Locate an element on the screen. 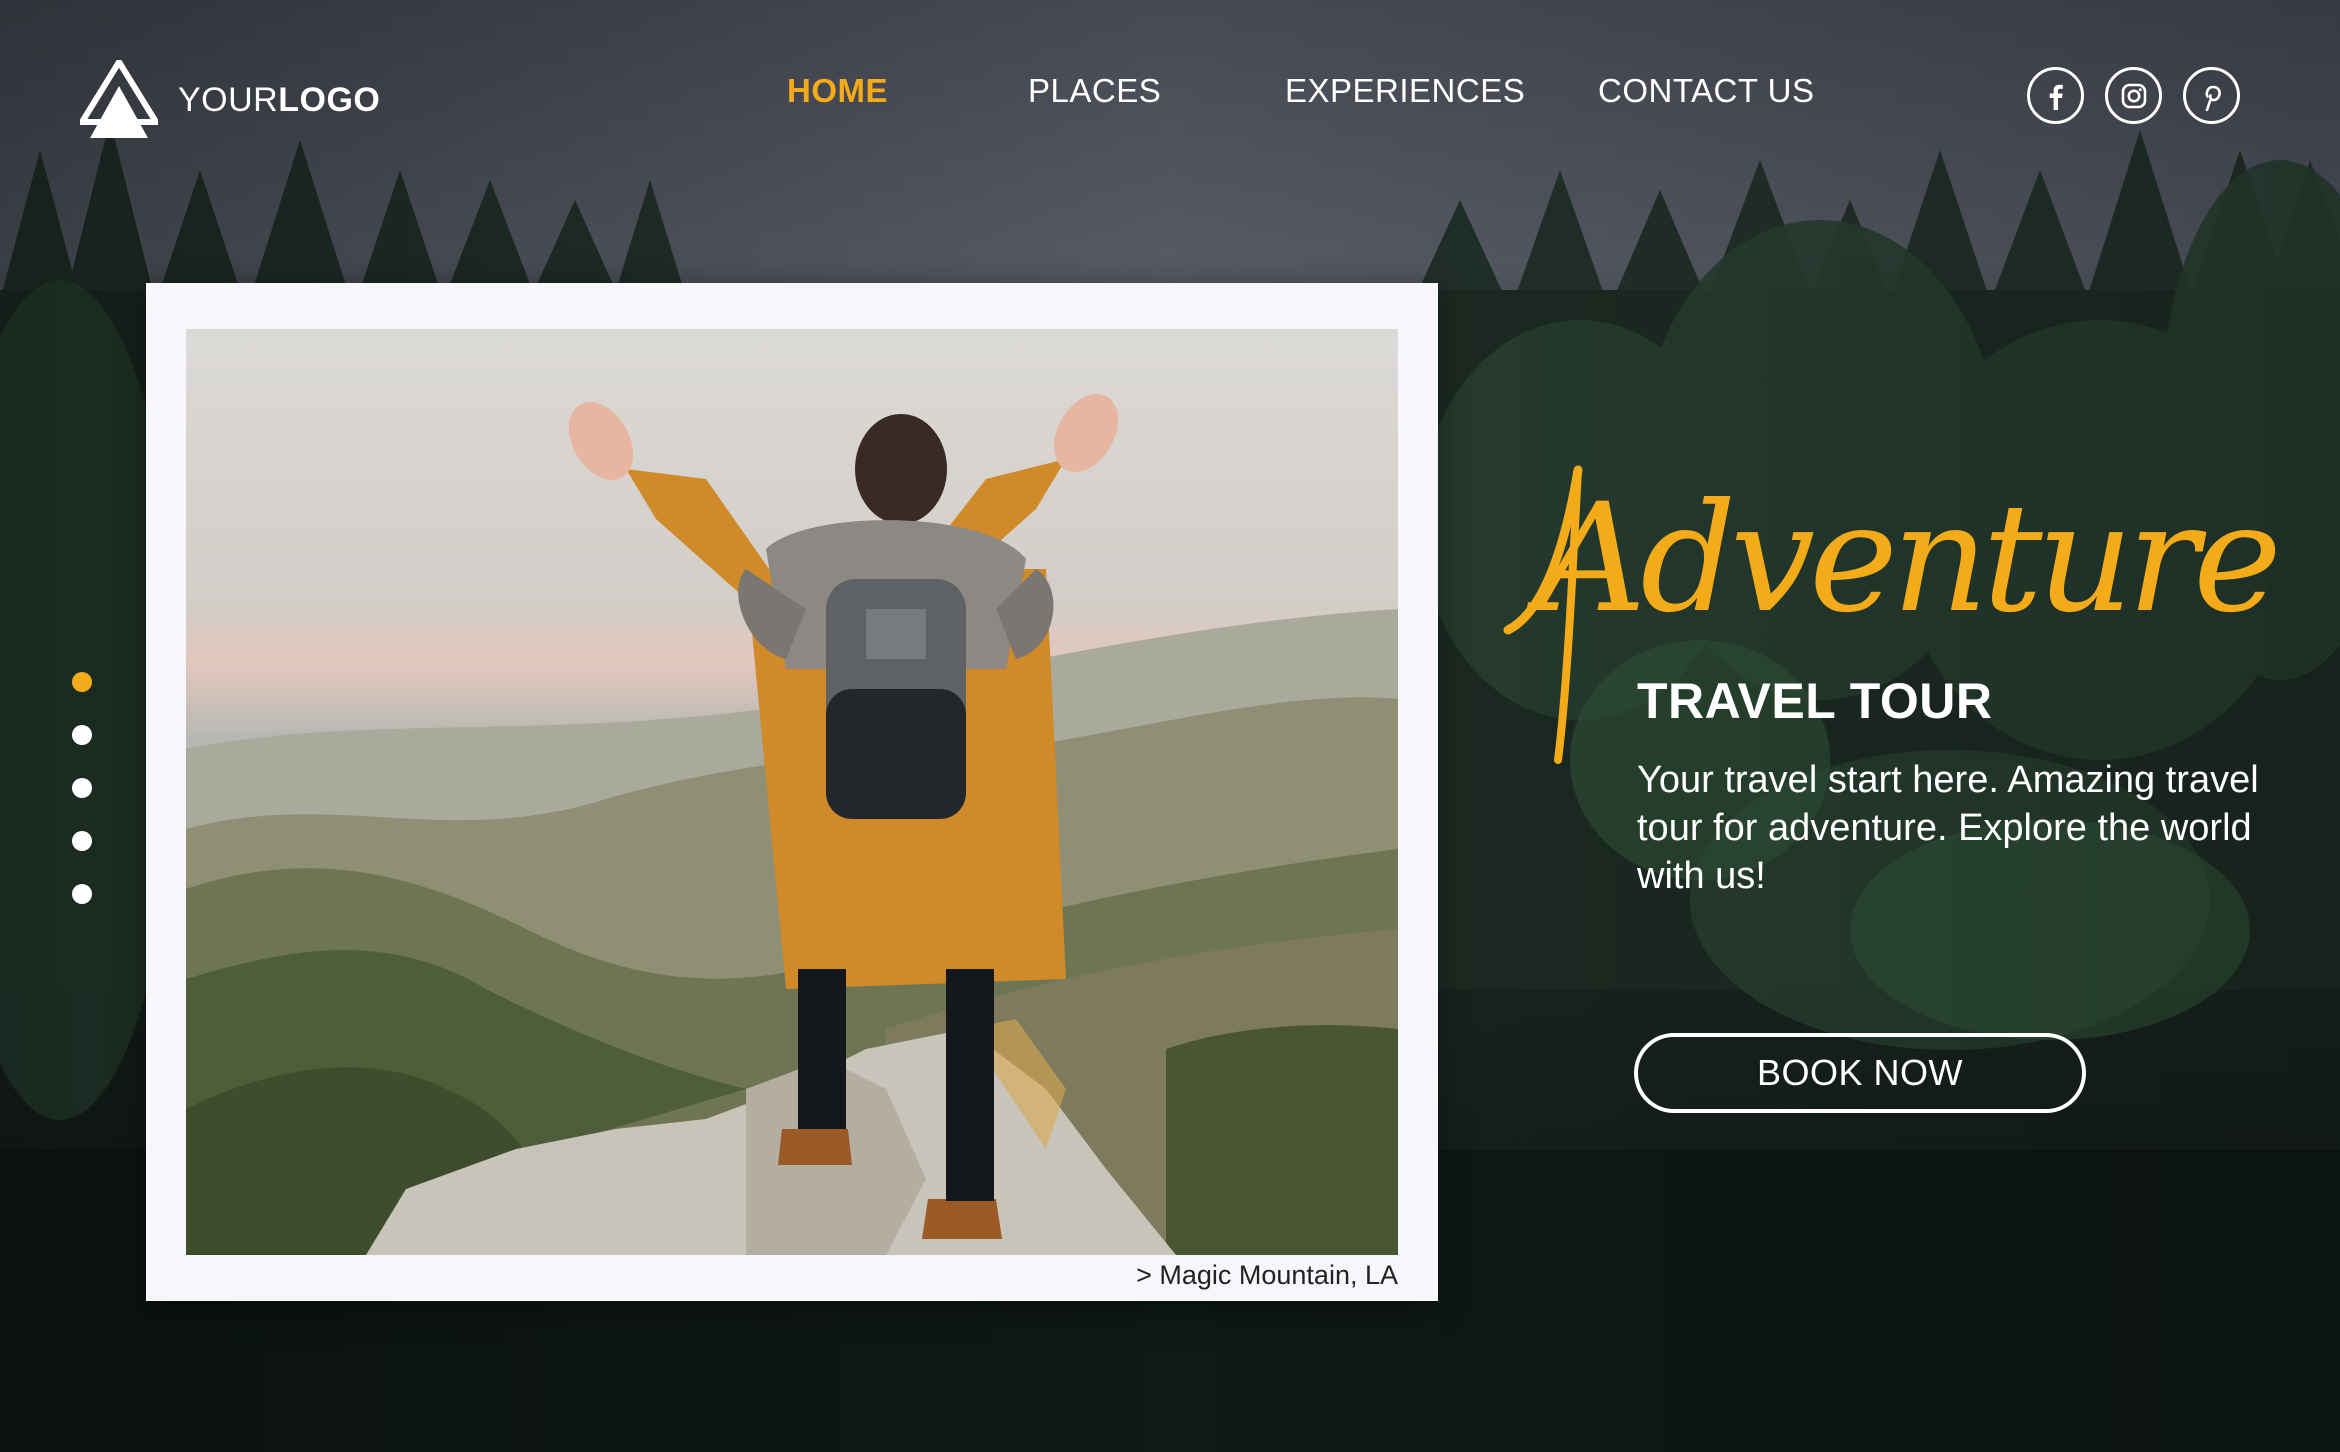 This screenshot has height=1452, width=2340. pinterest-icon is located at coordinates (2213, 98).